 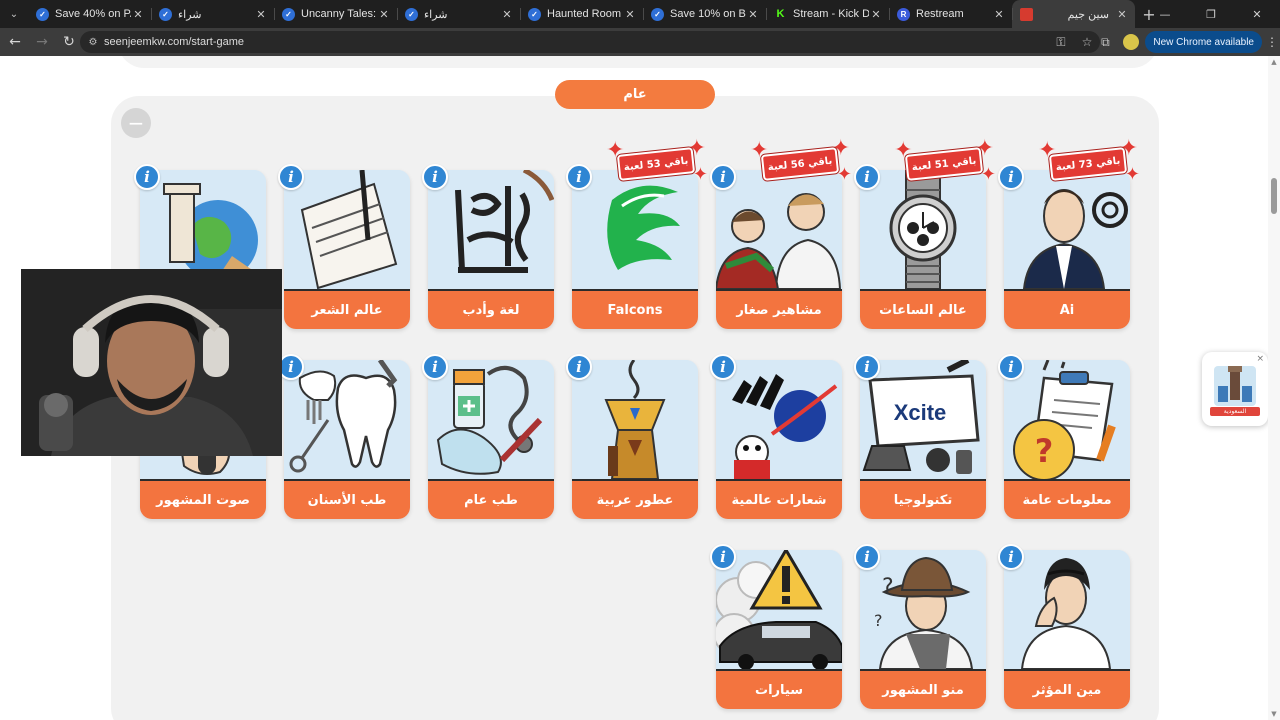 I want to click on category-card: عطور عربية, so click(x=635, y=439).